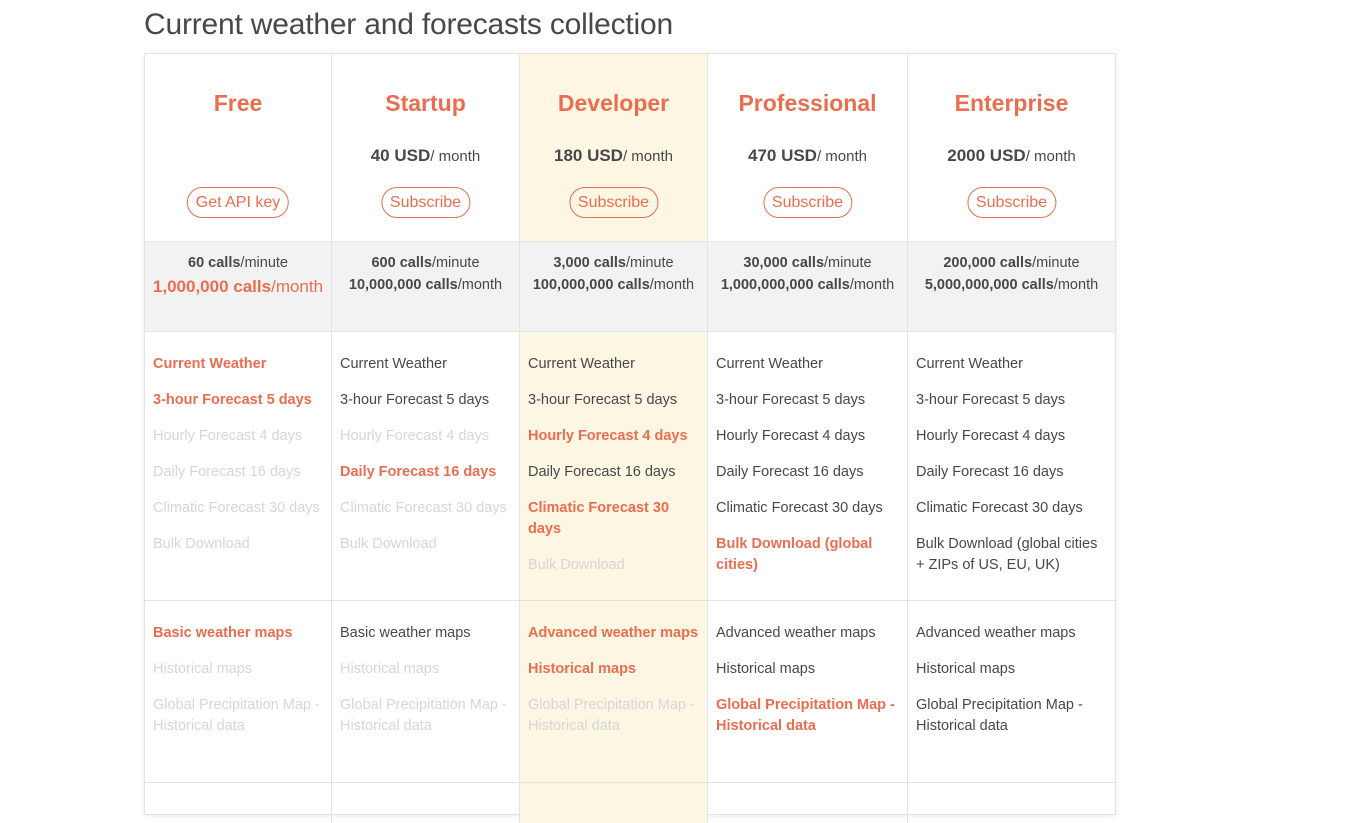 The height and width of the screenshot is (823, 1364). I want to click on calls-per-minute: 200,000 calls/minute, so click(1011, 263).